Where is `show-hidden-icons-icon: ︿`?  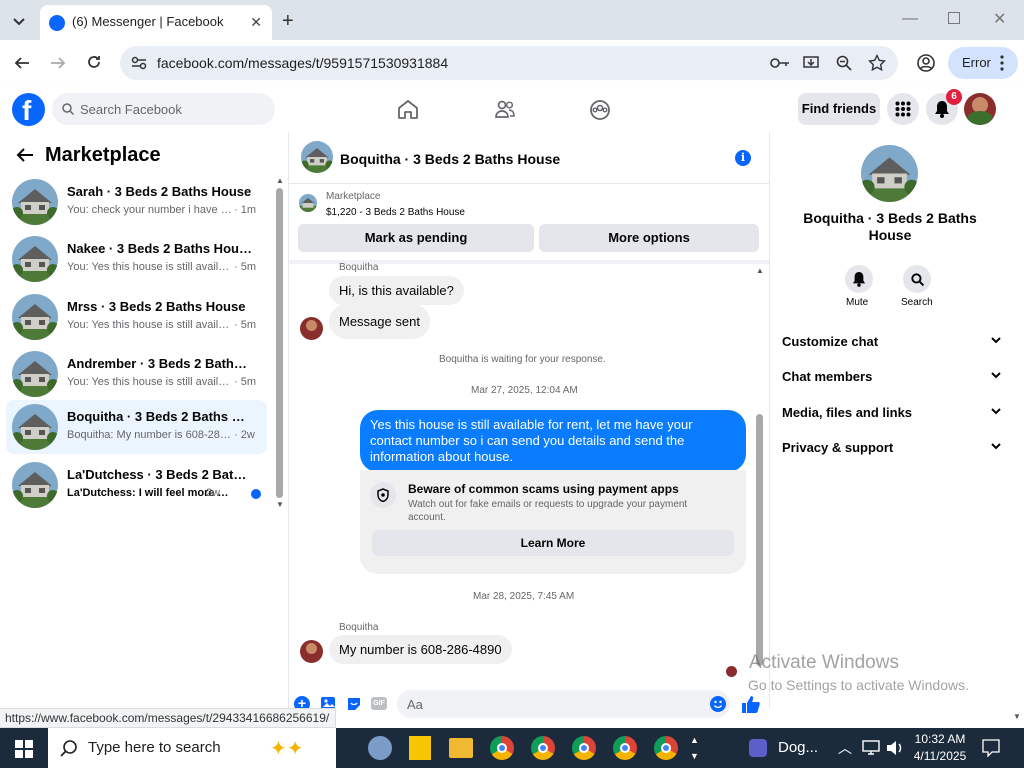
show-hidden-icons-icon: ︿ is located at coordinates (845, 748).